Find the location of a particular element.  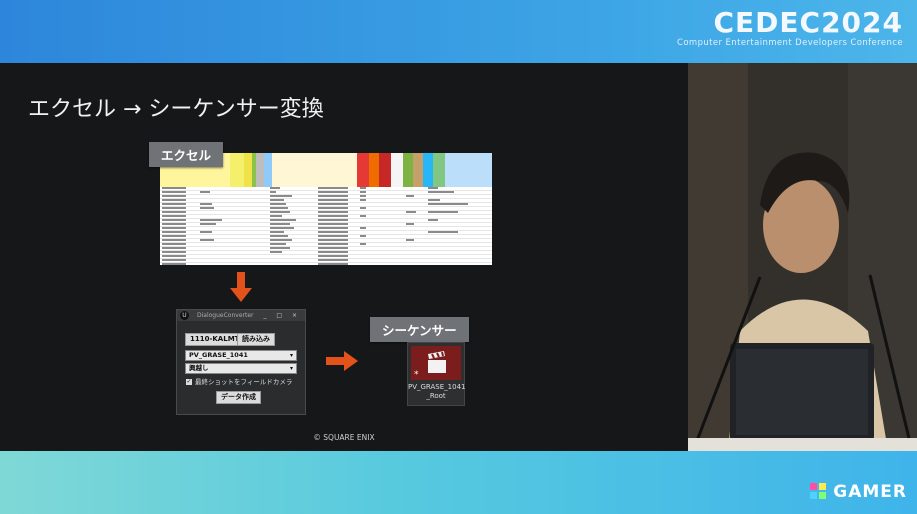

converter-window-title: DialogueConverter is located at coordinates (225, 315).